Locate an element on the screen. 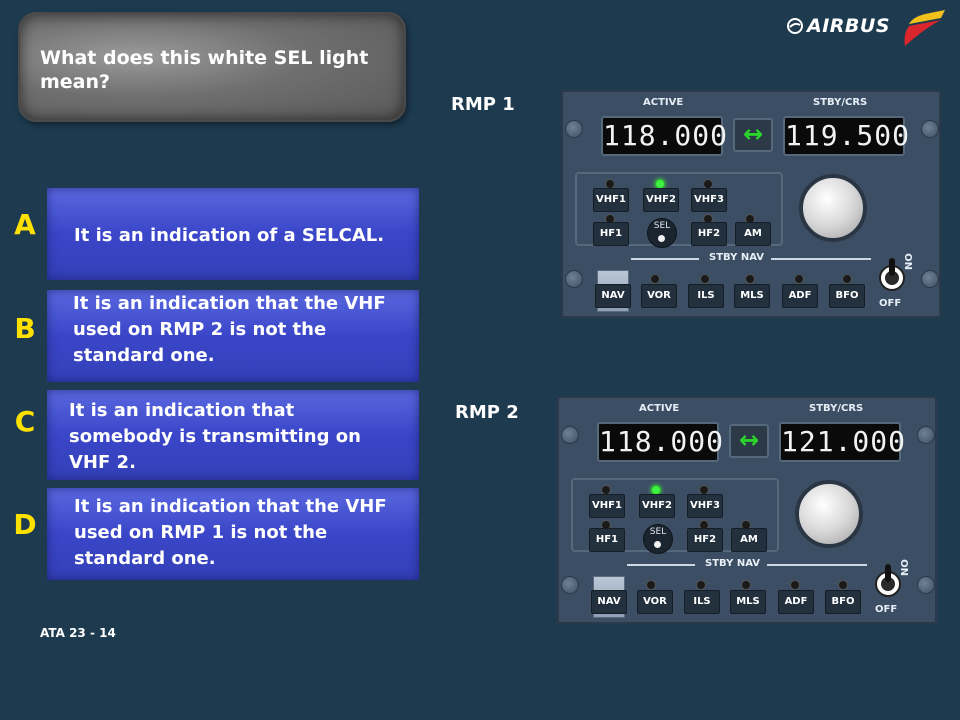 The image size is (960, 720). question-box: What does this white SEL light mean? is located at coordinates (212, 67).